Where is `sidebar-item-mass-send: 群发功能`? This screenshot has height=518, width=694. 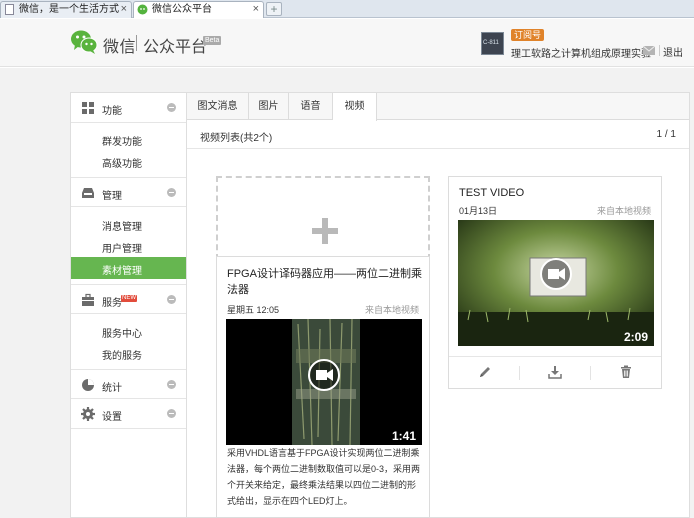 sidebar-item-mass-send: 群发功能 is located at coordinates (128, 139).